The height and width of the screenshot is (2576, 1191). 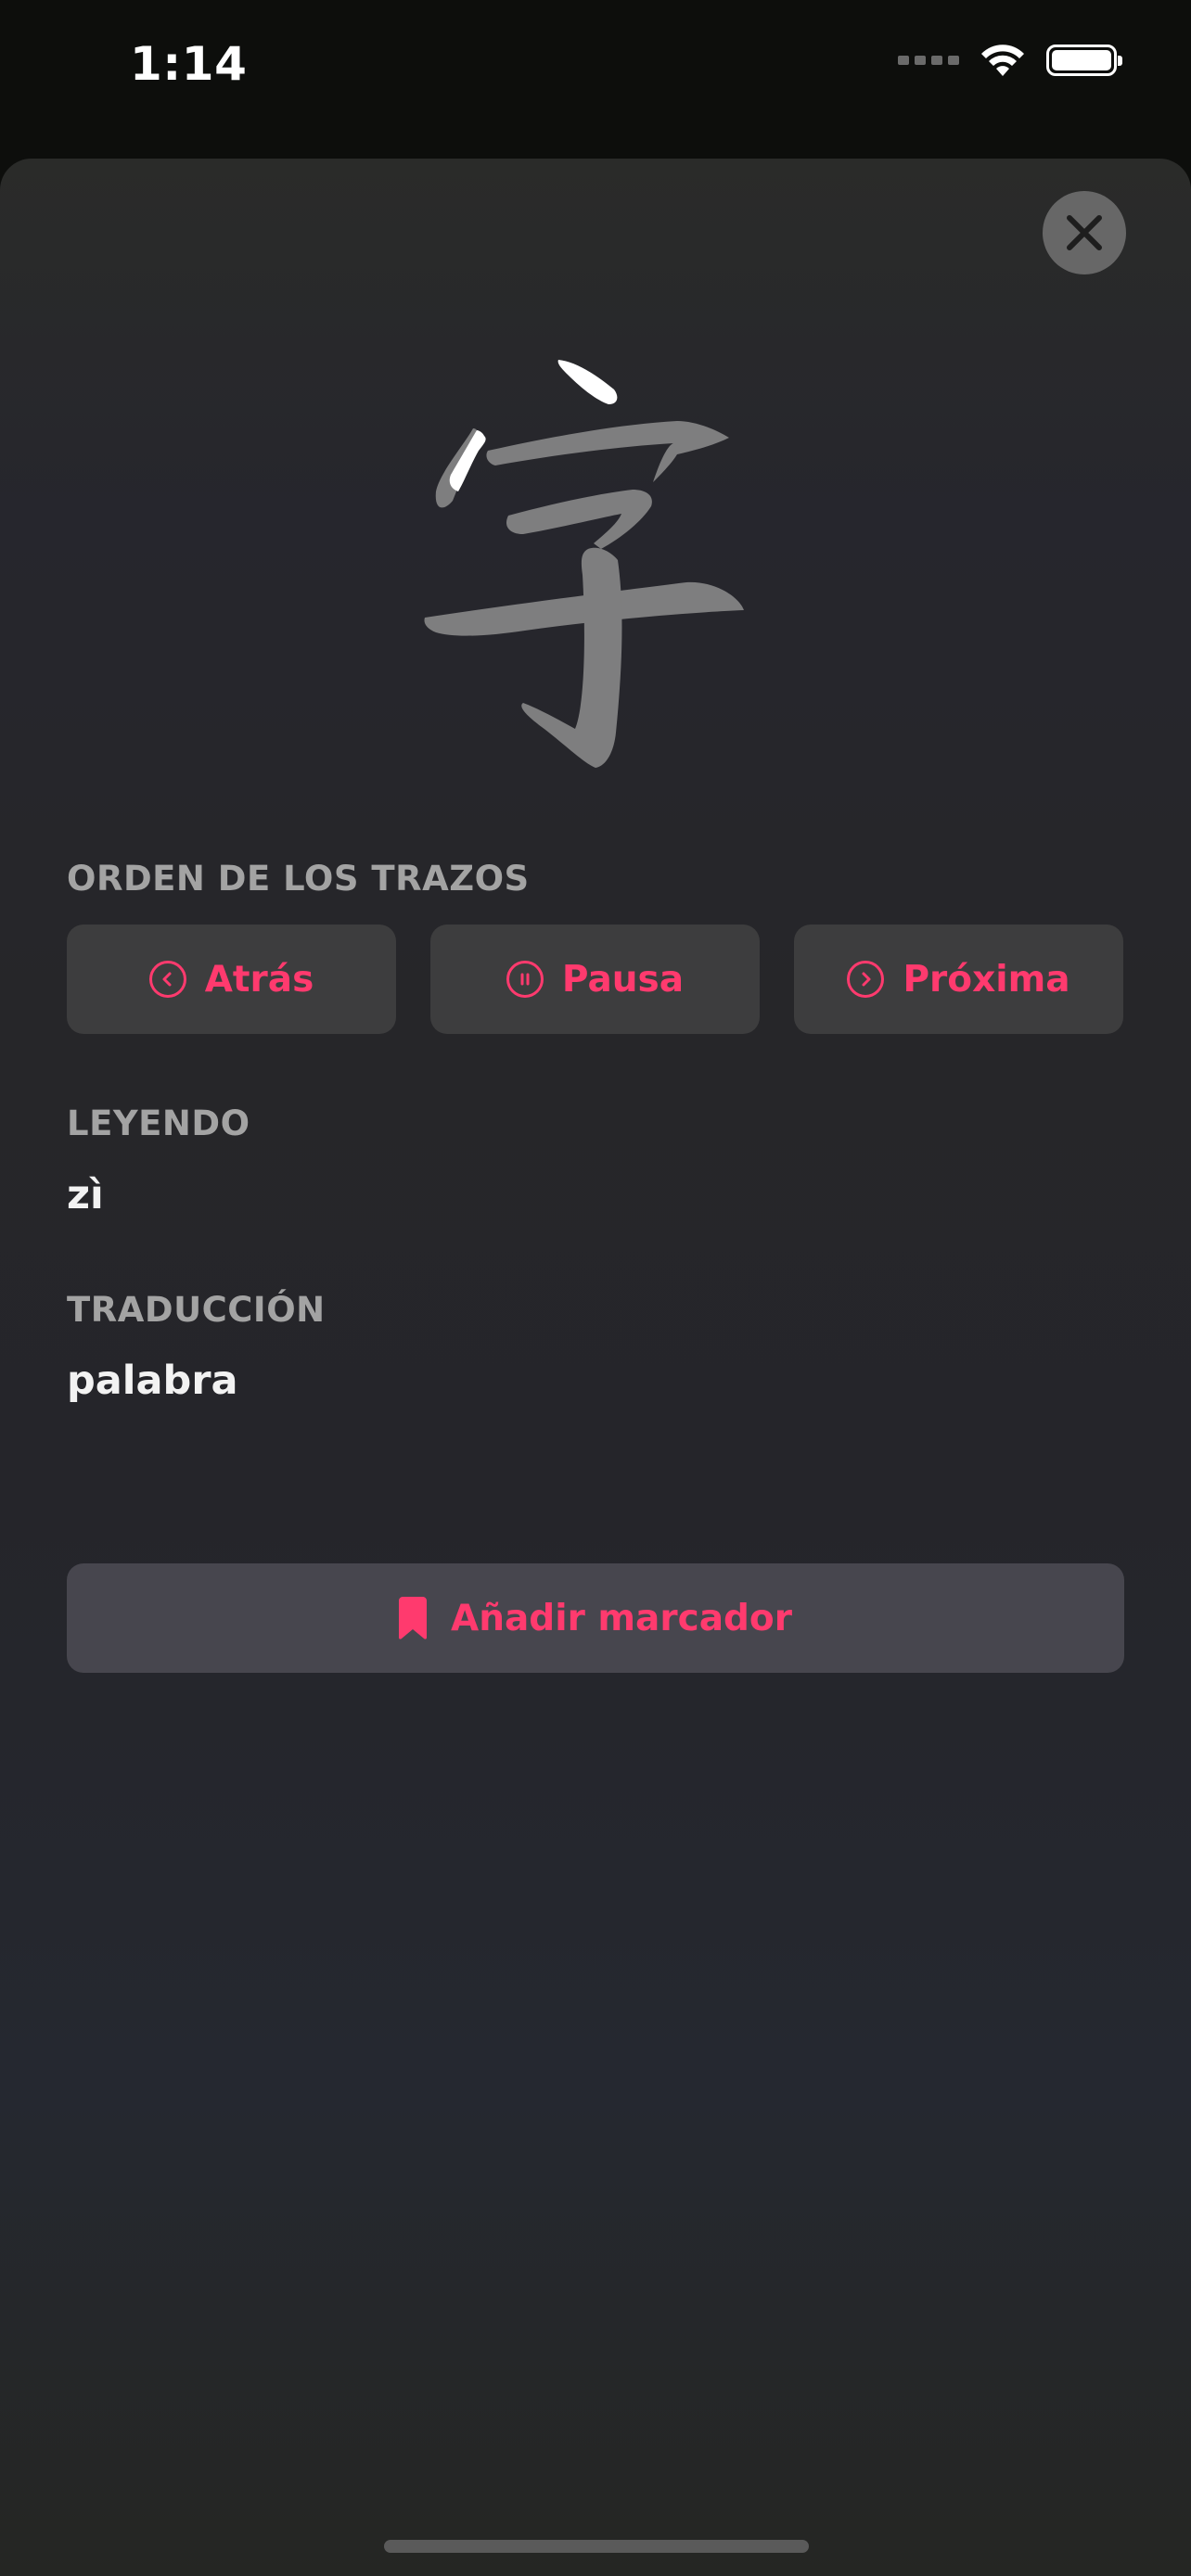 I want to click on home-indicator, so click(x=597, y=2546).